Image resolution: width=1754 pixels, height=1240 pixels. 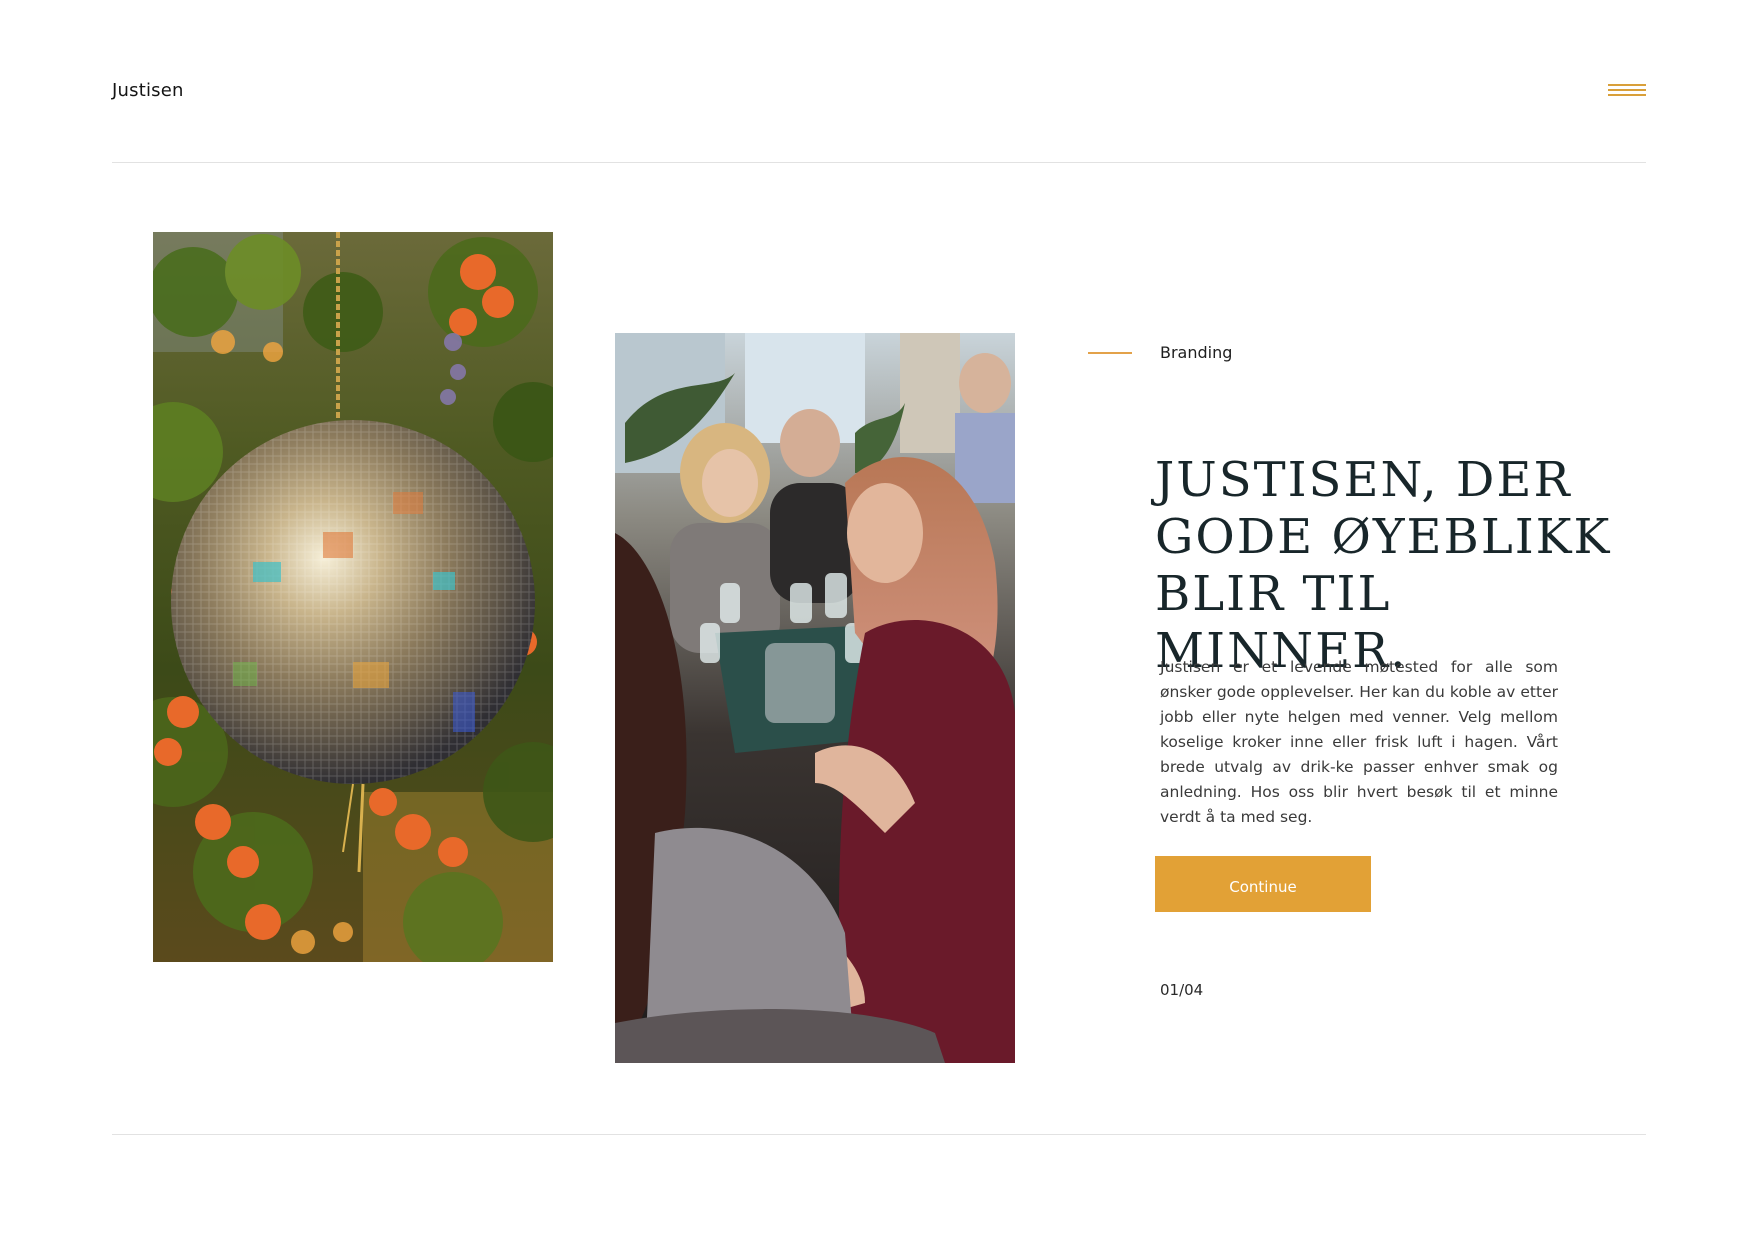 What do you see at coordinates (1196, 352) in the screenshot?
I see `eyebrow-label: Branding` at bounding box center [1196, 352].